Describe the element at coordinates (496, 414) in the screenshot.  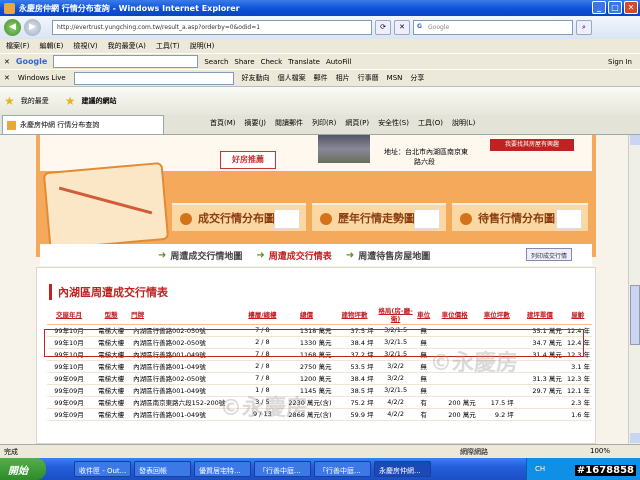
I see `table-cell: 9.2 坪` at that location.